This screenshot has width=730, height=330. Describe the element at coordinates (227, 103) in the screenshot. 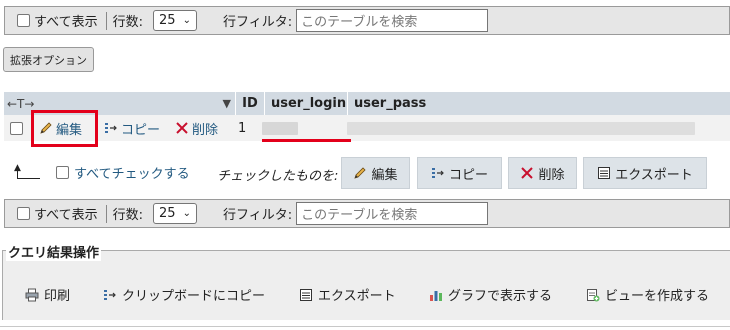

I see `sort-dropdown-icon: ▼` at that location.